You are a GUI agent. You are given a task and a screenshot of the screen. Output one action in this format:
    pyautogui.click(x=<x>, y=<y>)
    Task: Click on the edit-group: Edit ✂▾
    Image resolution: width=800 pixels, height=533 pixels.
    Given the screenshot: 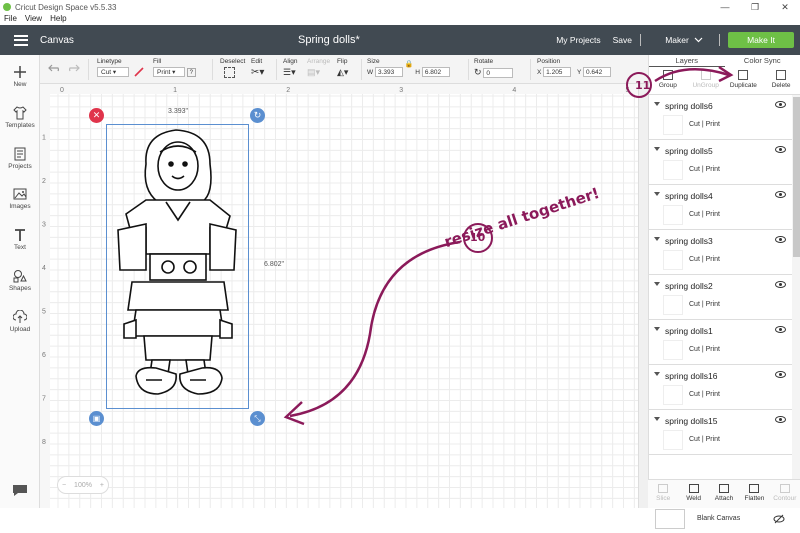 What is the action you would take?
    pyautogui.click(x=257, y=68)
    